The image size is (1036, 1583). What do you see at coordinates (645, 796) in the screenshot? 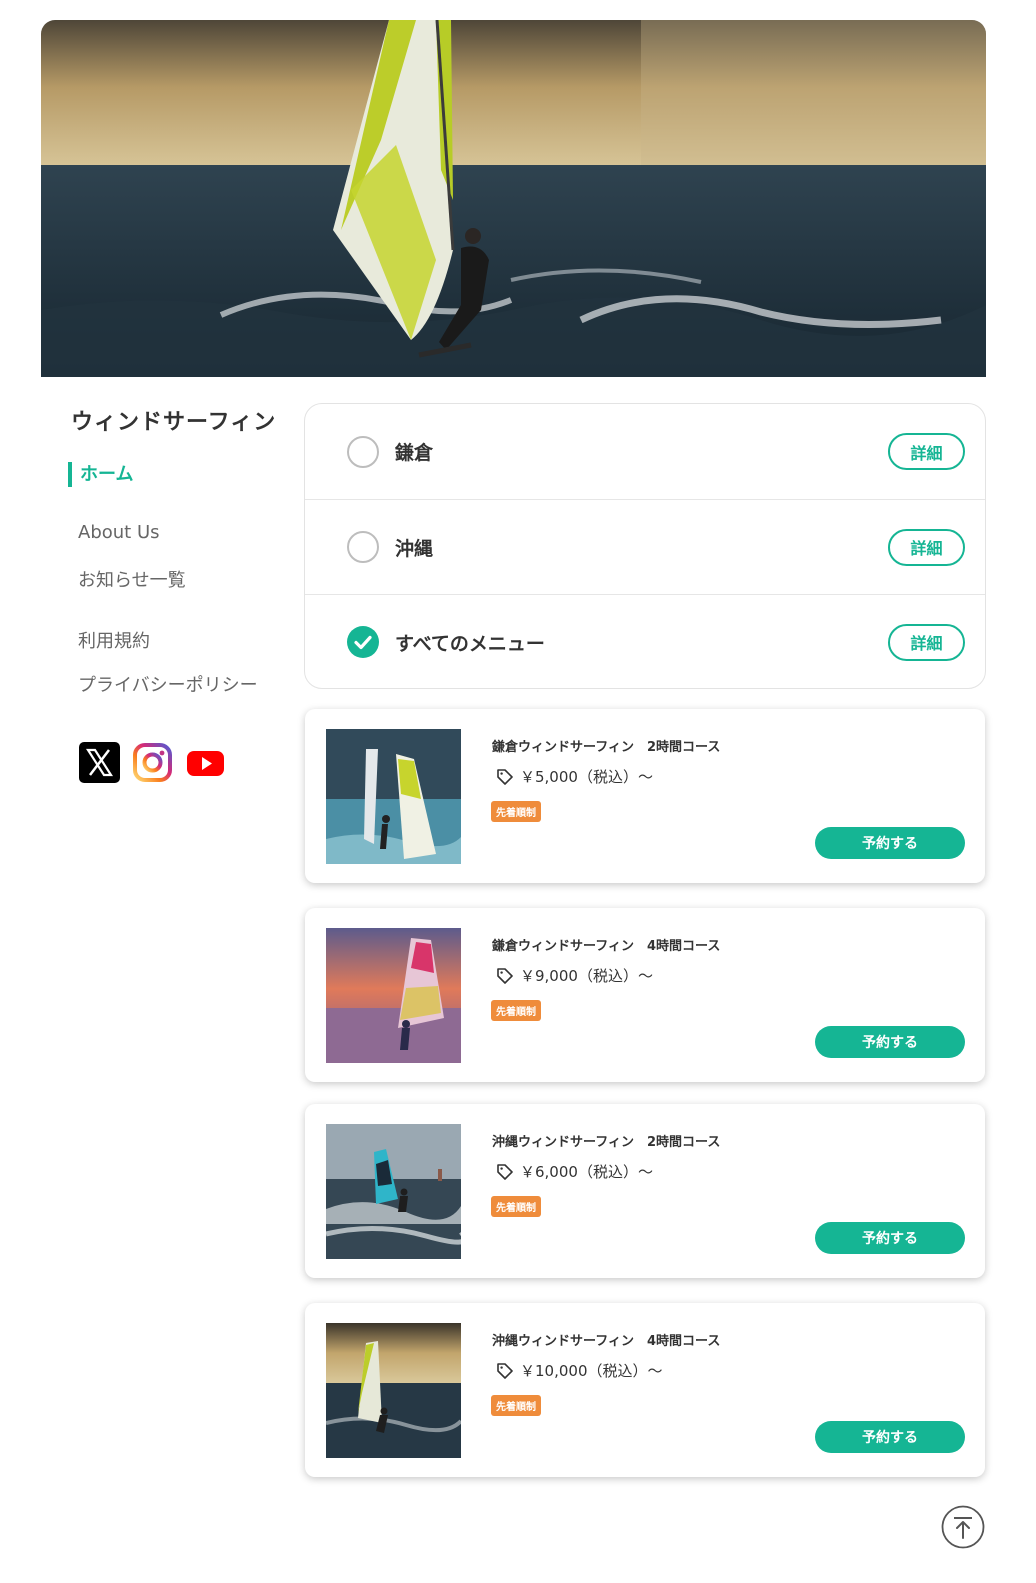
I see `course-card: 鎌倉ウィンドサーフィン 2時間コース ￥5,000（税込）〜 先着順制 予約する` at bounding box center [645, 796].